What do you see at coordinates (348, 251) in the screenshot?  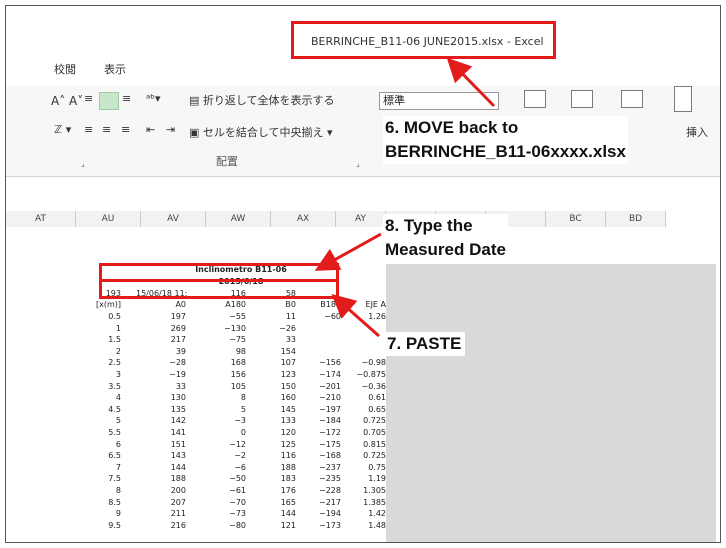 I see `step8-arrow` at bounding box center [348, 251].